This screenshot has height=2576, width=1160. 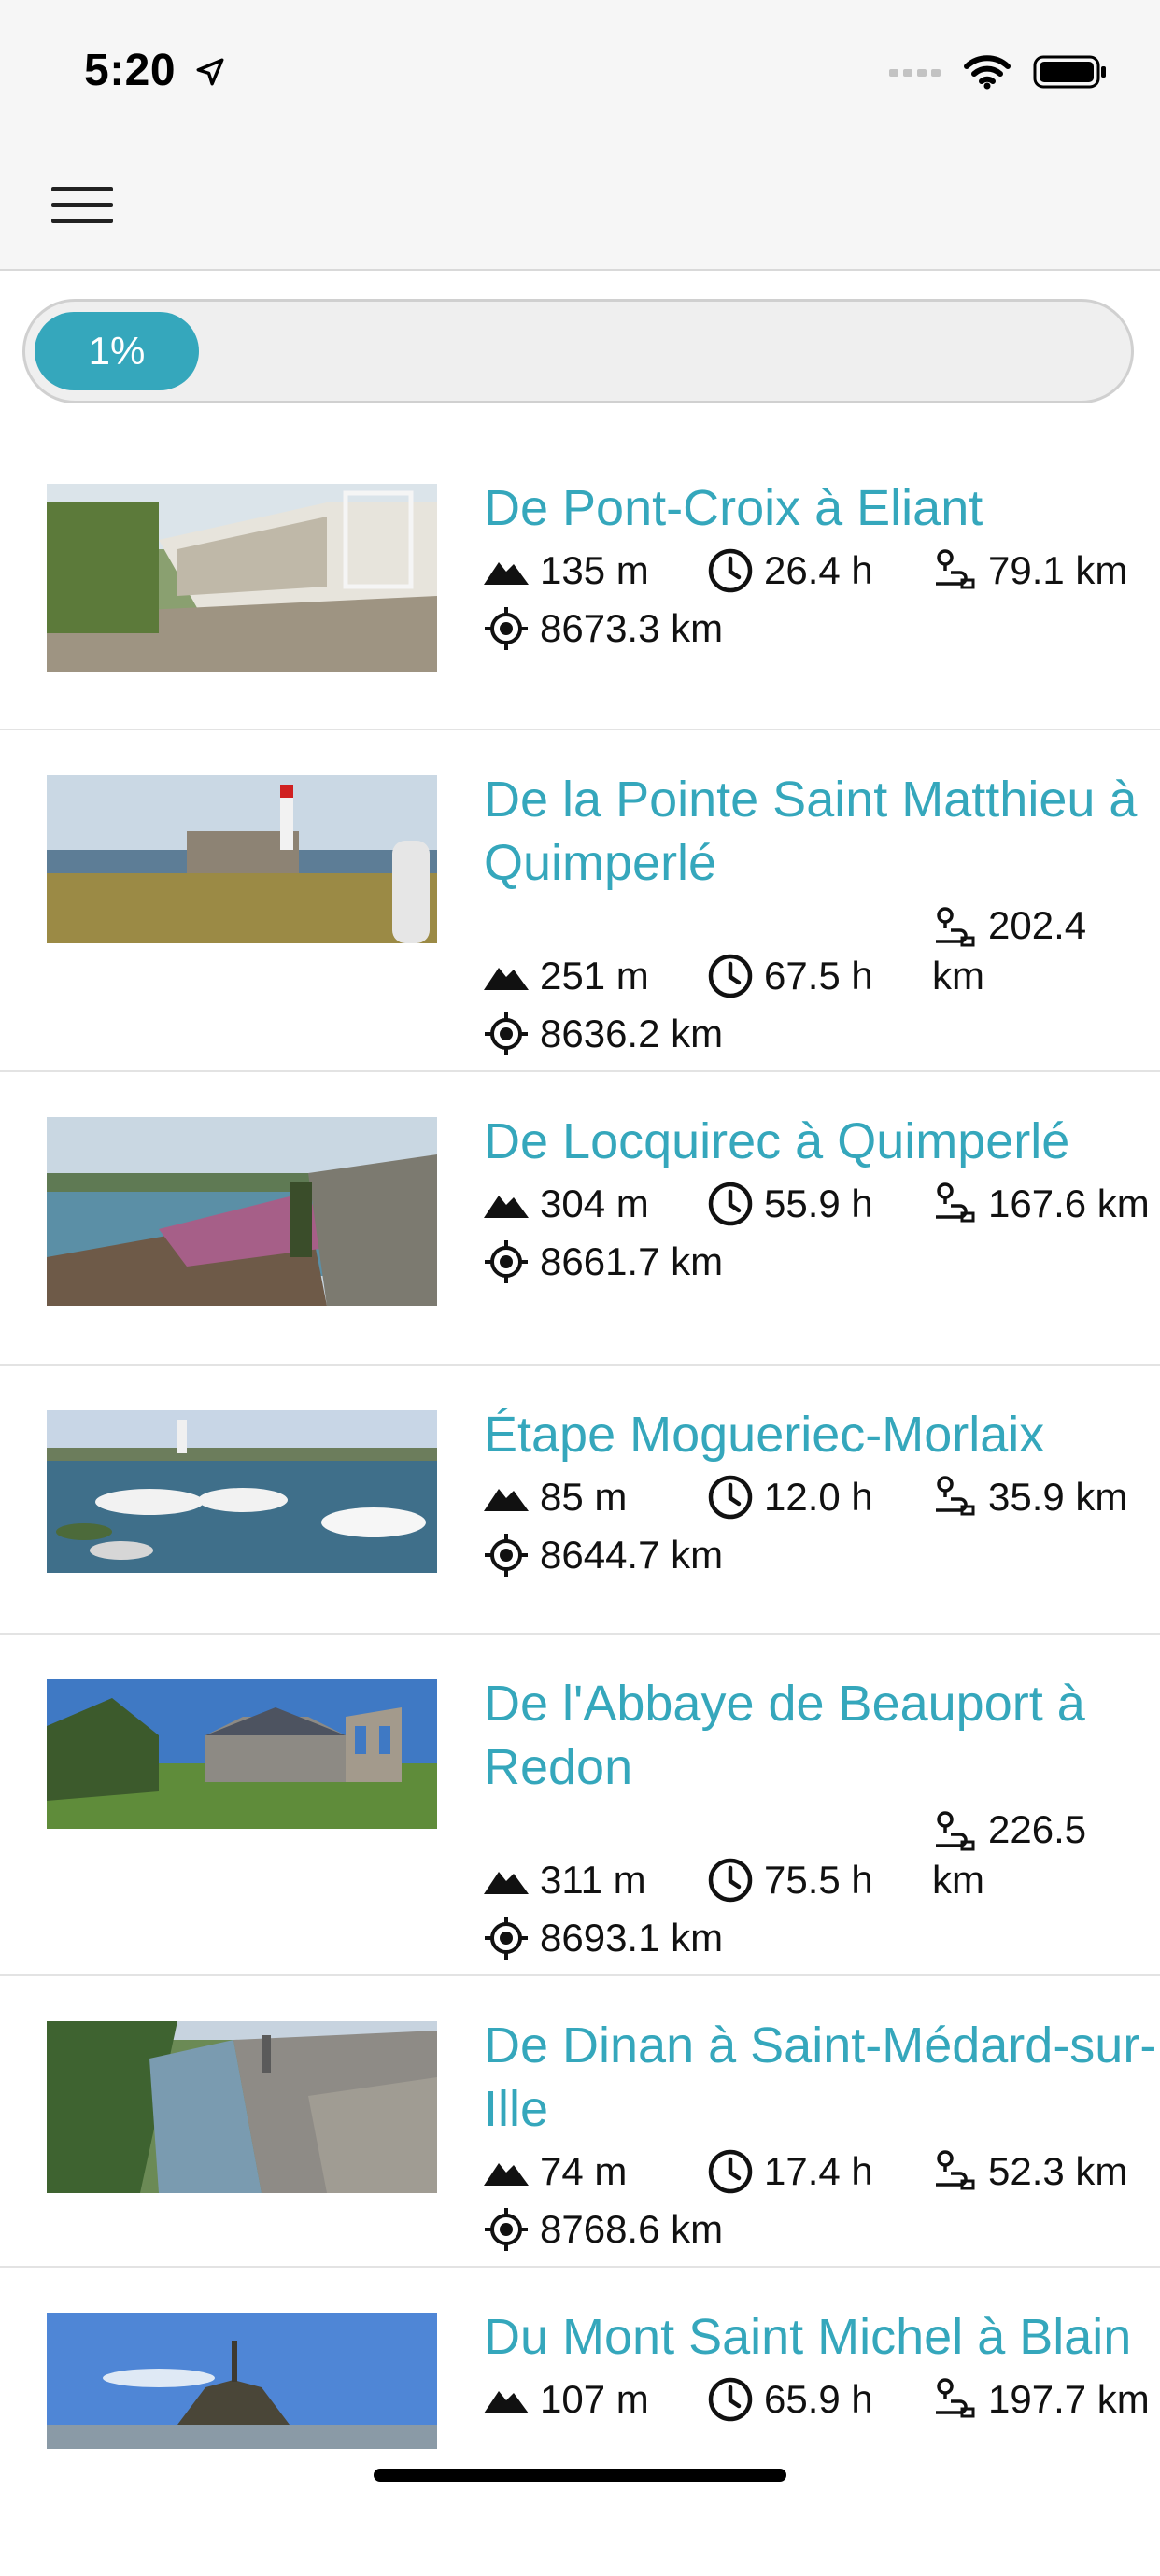 I want to click on route-title: De Dinan à Saint-Médard-sur-Ille, so click(x=821, y=2077).